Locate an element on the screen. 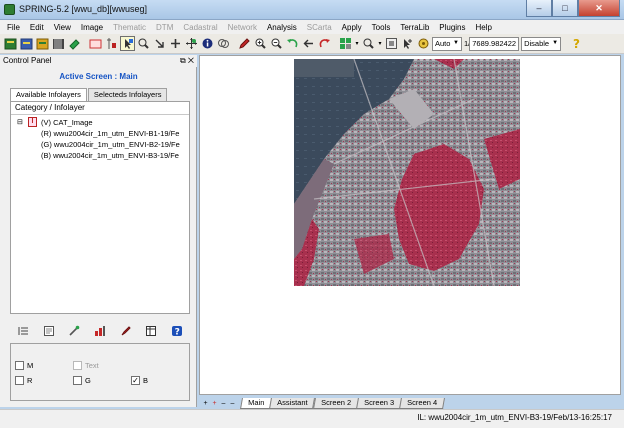 This screenshot has height=428, width=624. tab-available-infolayers: Available Infolayers is located at coordinates (48, 95).